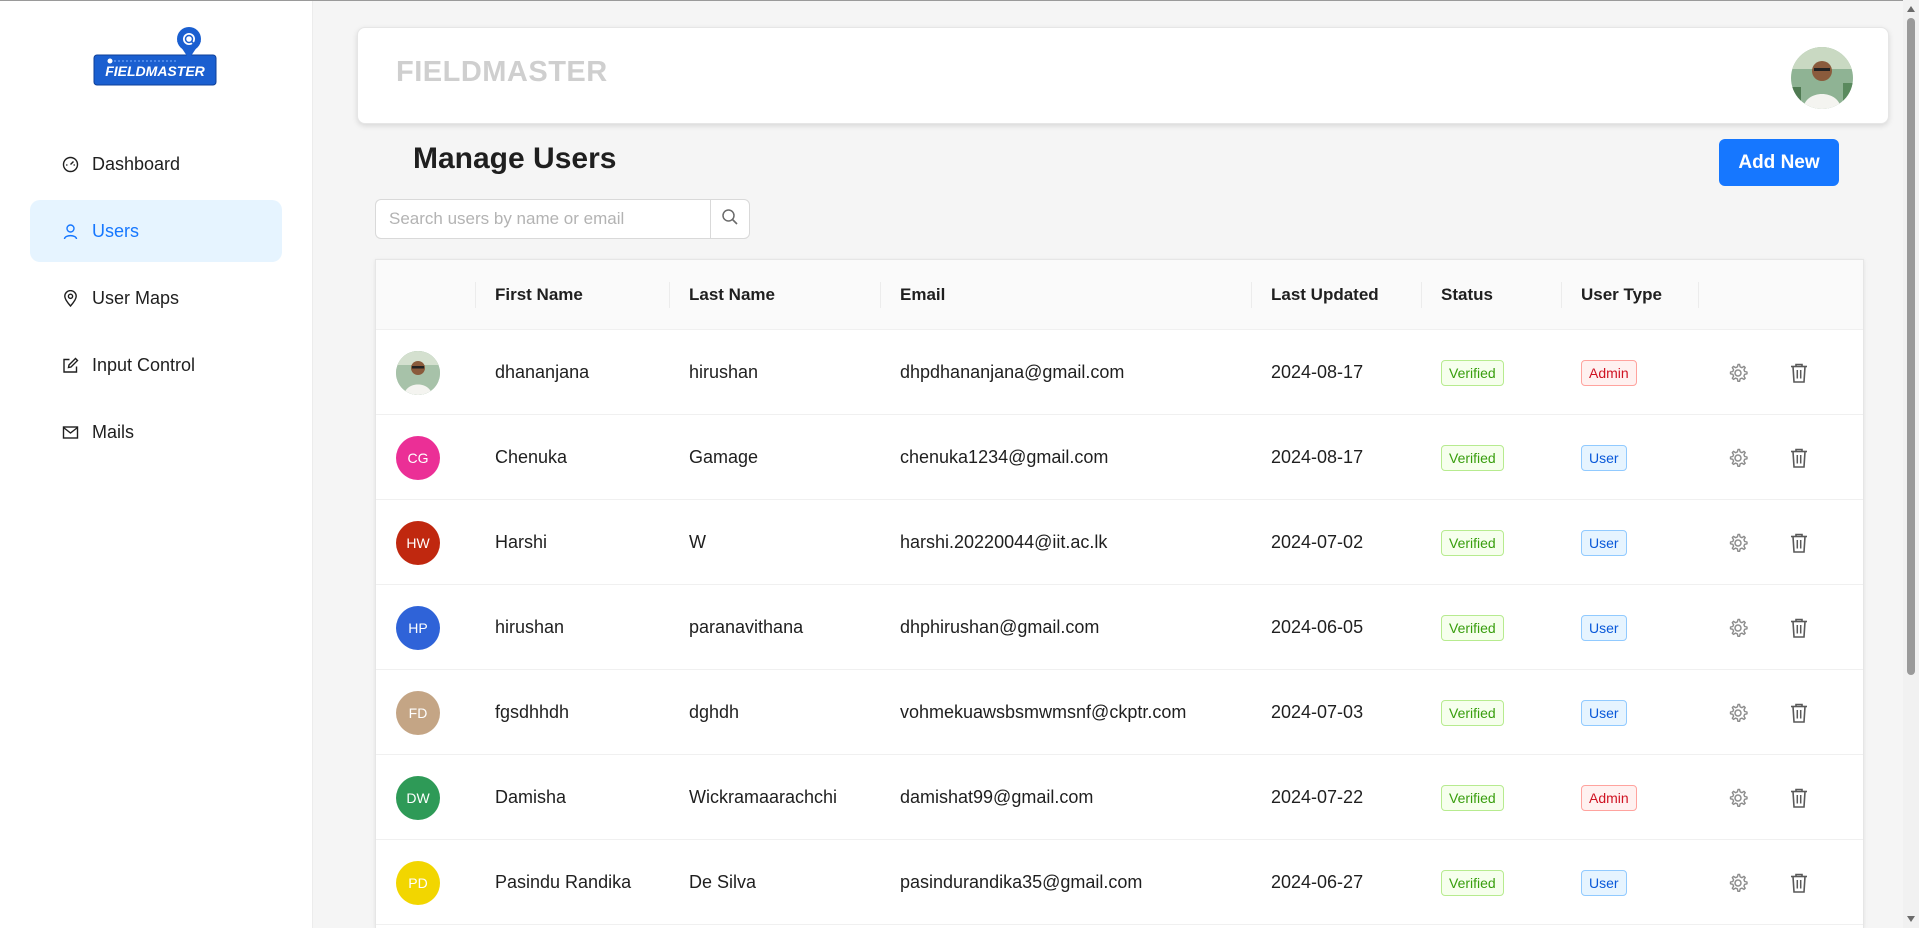  I want to click on sidebar-item-user-maps: User Maps, so click(156, 298).